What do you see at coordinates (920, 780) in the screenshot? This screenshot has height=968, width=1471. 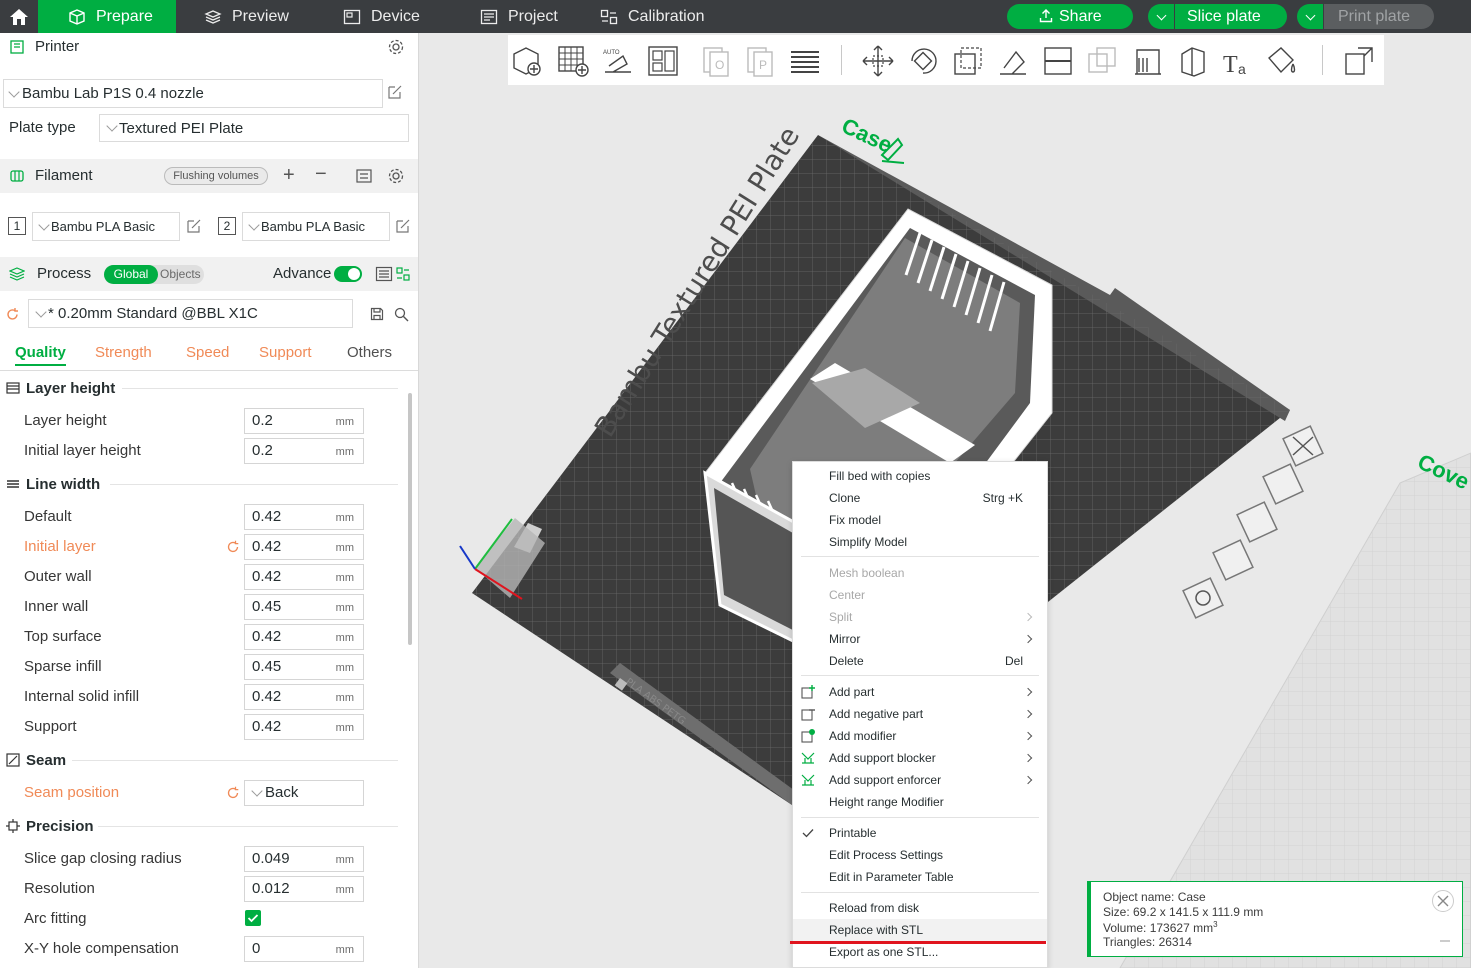 I see `menu-item-add-support-enforcer: Add support enforcer` at bounding box center [920, 780].